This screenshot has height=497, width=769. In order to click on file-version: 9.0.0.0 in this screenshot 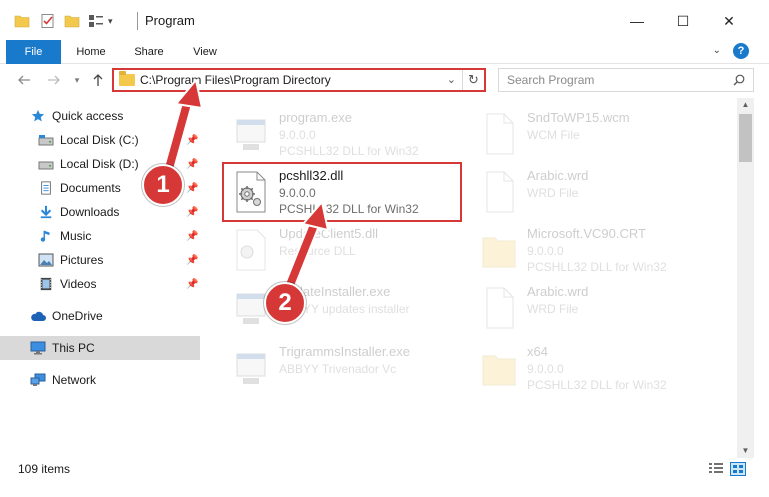, I will do `click(545, 369)`.